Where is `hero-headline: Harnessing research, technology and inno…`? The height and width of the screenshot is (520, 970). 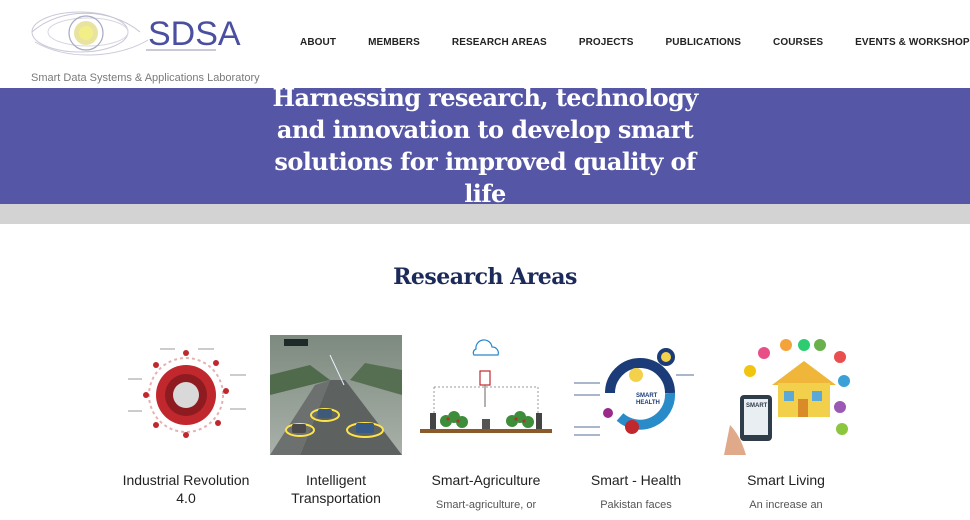
hero-headline: Harnessing research, technology and inno… is located at coordinates (485, 145).